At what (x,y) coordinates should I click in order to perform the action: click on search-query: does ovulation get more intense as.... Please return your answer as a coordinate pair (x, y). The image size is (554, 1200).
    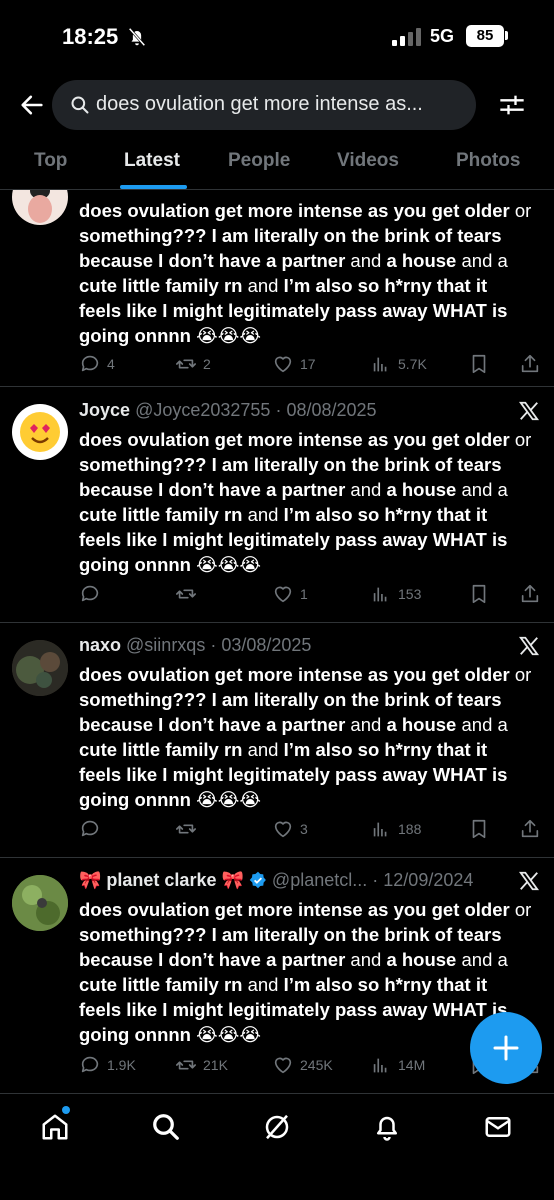
    Looking at the image, I should click on (259, 104).